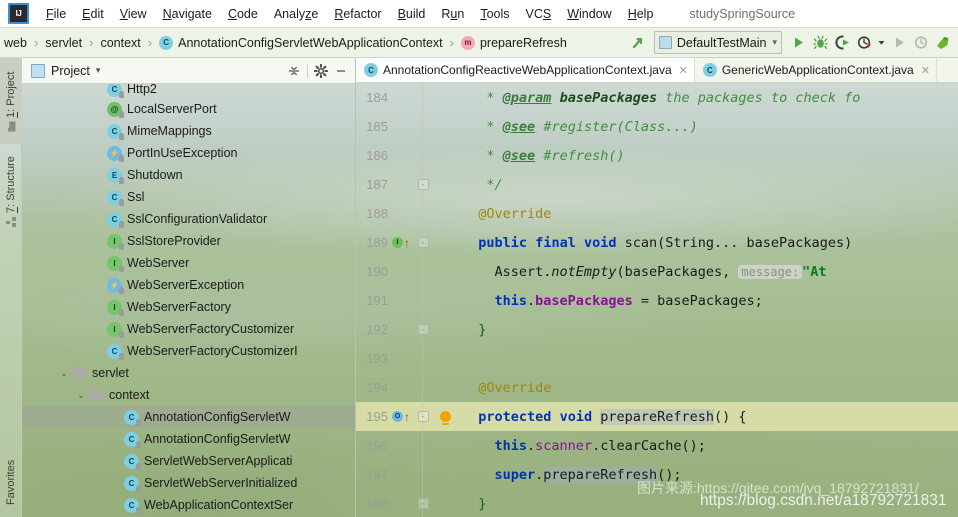  Describe the element at coordinates (98, 70) in the screenshot. I see `chevron-down-icon: ▾` at that location.